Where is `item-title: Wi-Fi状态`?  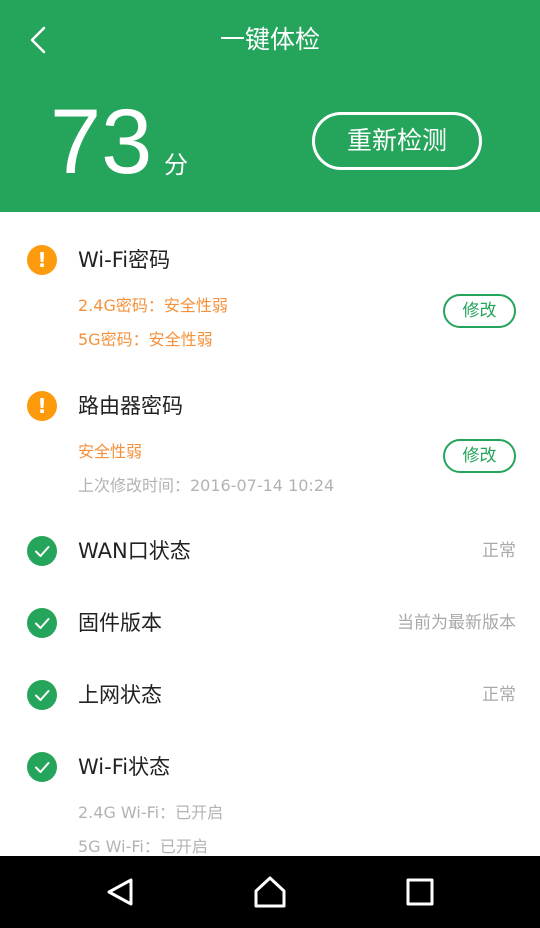
item-title: Wi-Fi状态 is located at coordinates (124, 767).